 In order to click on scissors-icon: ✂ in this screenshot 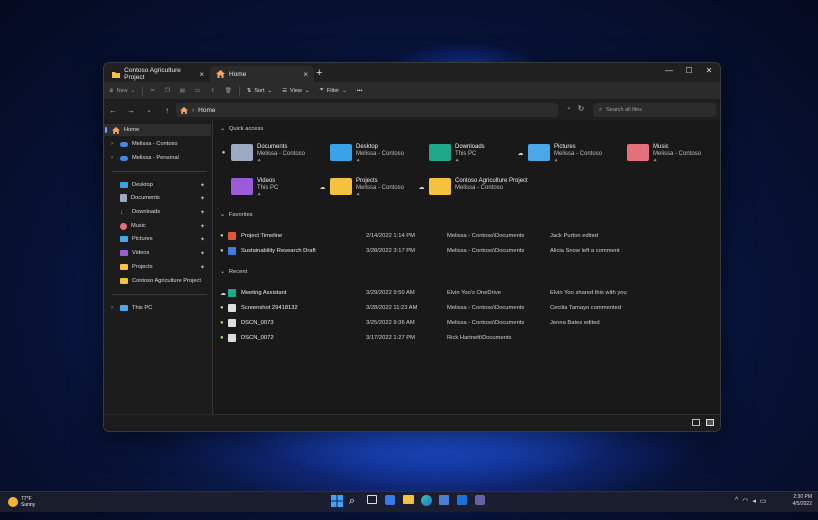, I will do `click(152, 90)`.